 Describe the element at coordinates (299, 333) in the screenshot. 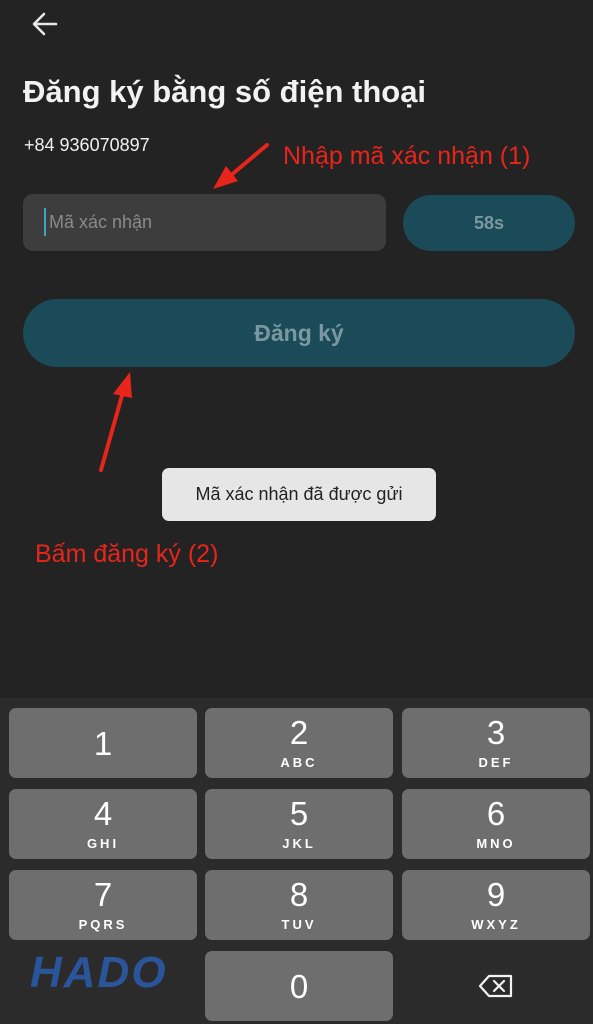

I see `register-button: Đăng ký` at that location.